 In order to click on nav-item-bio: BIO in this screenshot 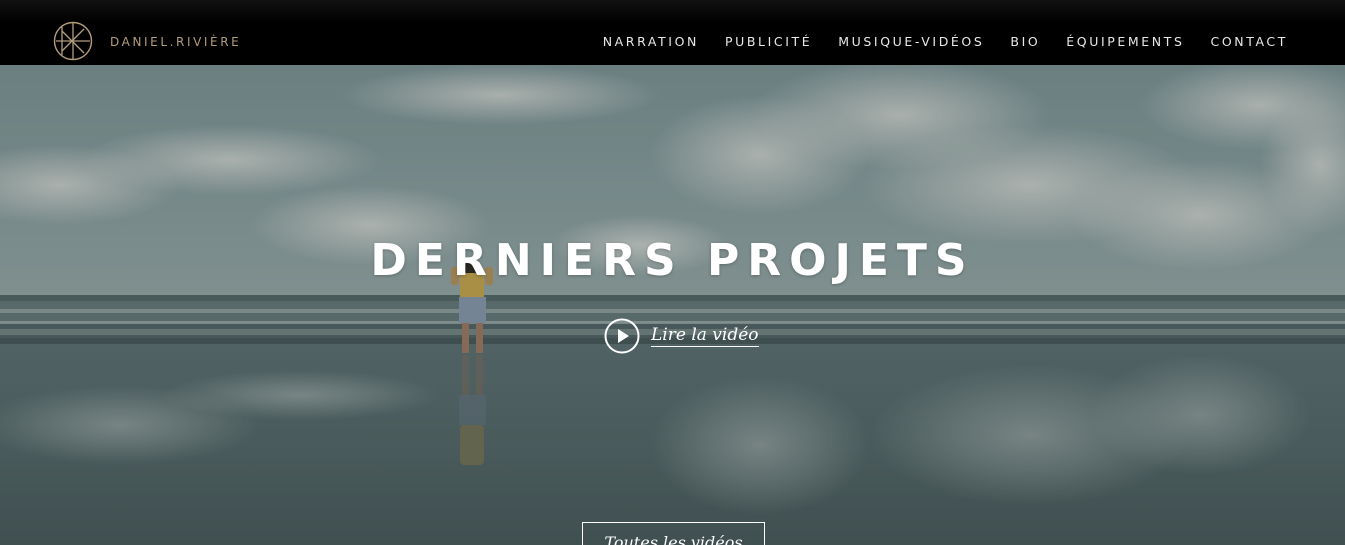, I will do `click(1025, 42)`.